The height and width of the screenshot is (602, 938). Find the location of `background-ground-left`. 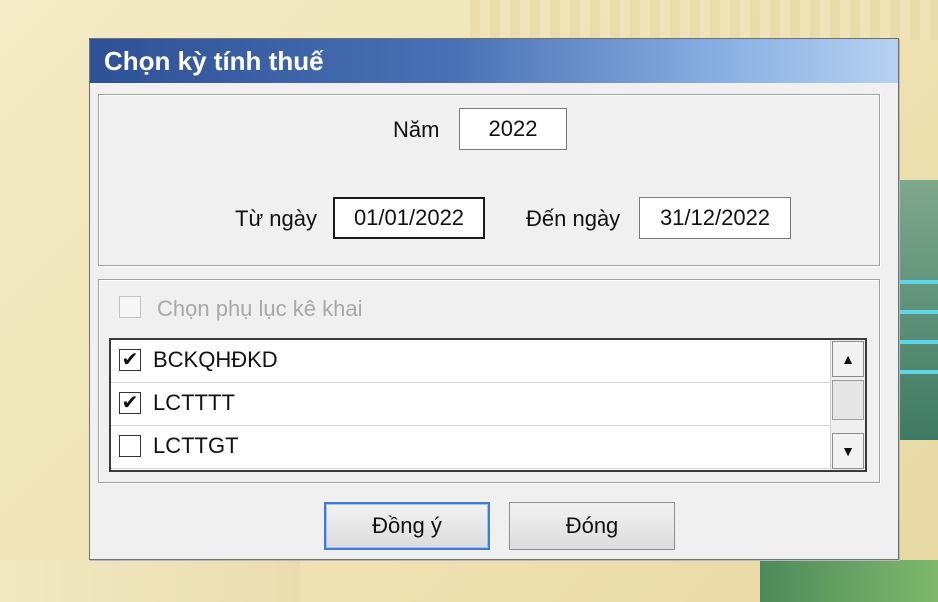

background-ground-left is located at coordinates (150, 581).